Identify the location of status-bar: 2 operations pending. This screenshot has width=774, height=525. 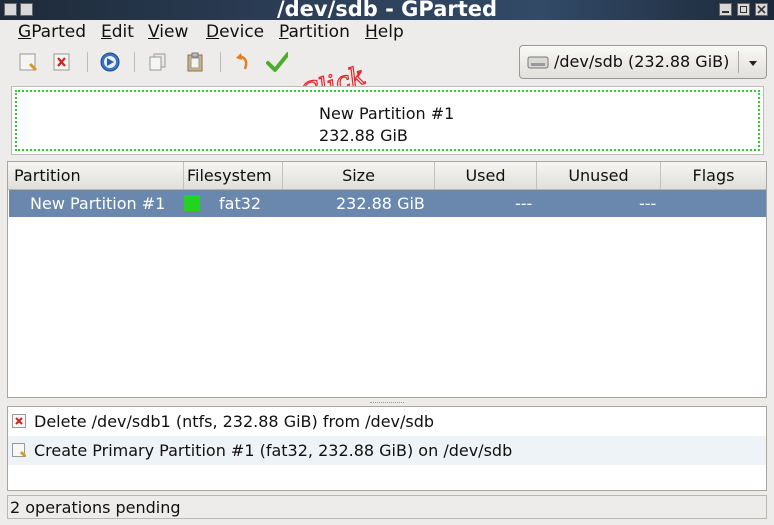
(387, 507).